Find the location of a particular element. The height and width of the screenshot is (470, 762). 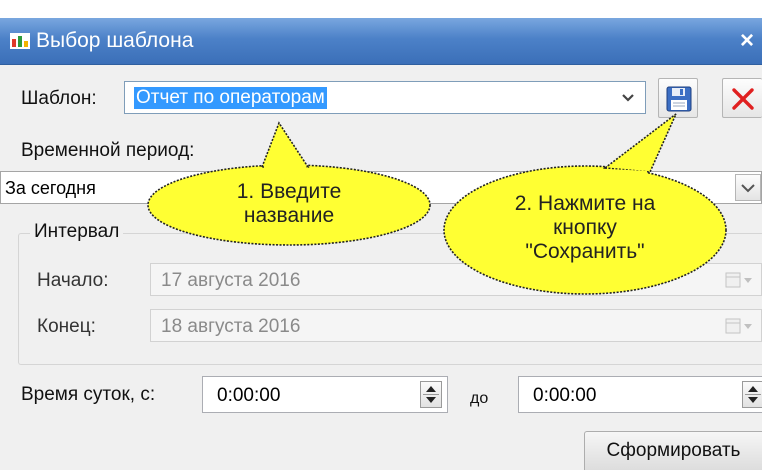

time-from-spin-buttons is located at coordinates (431, 394).